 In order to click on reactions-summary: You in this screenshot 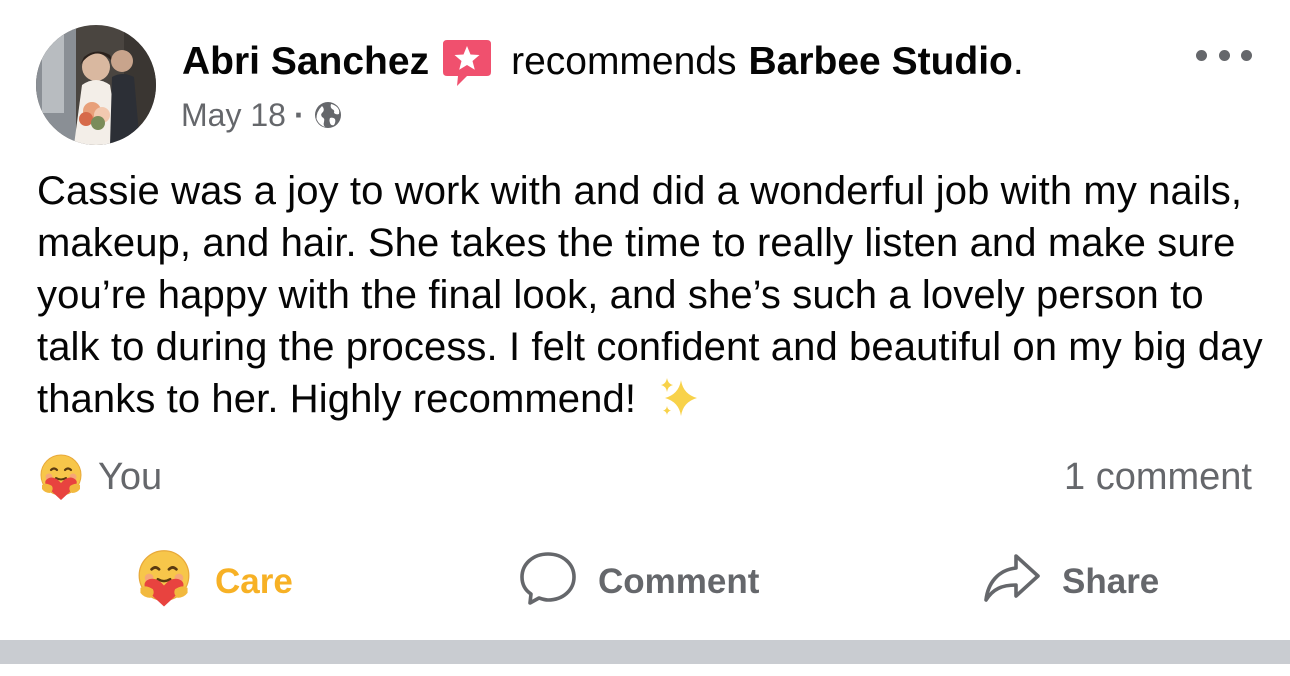, I will do `click(99, 477)`.